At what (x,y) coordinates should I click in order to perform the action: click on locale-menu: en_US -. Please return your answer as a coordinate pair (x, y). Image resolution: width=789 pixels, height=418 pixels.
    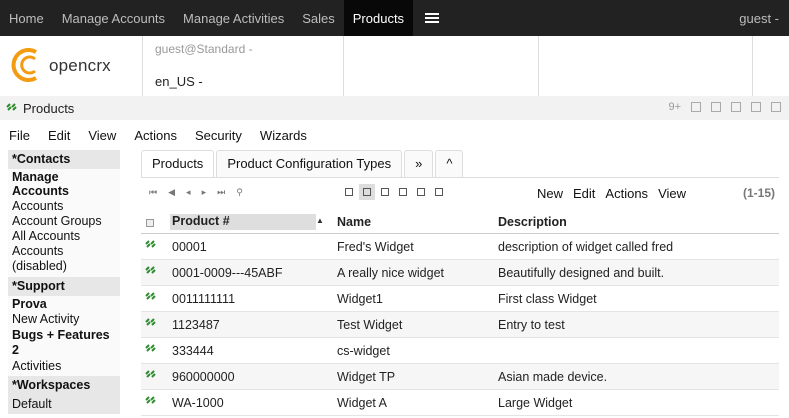
    Looking at the image, I should click on (179, 81).